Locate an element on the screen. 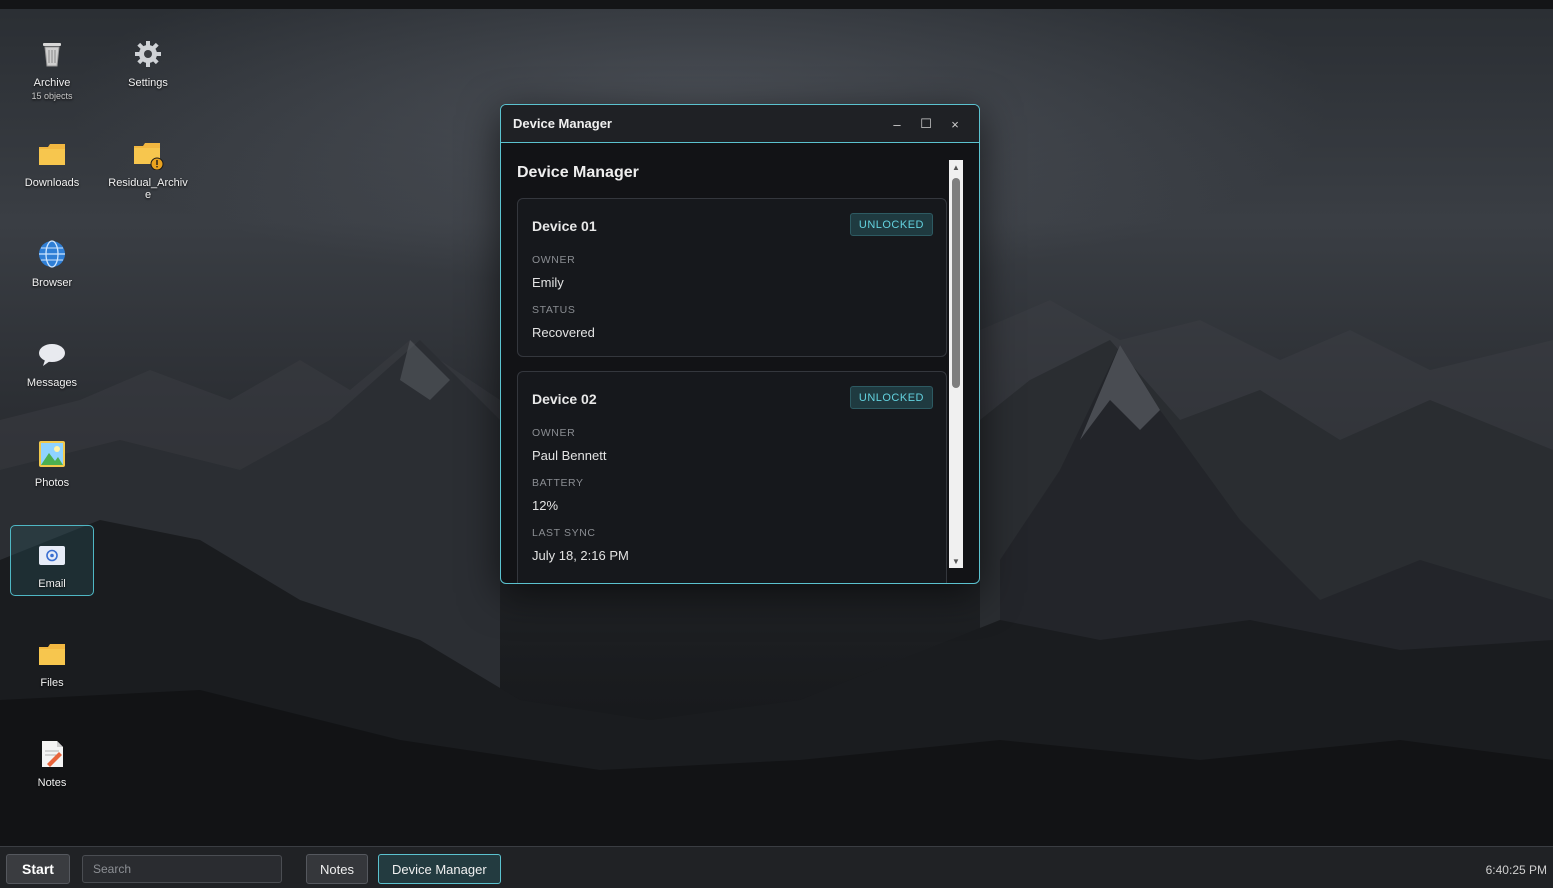  globe-icon is located at coordinates (52, 254).